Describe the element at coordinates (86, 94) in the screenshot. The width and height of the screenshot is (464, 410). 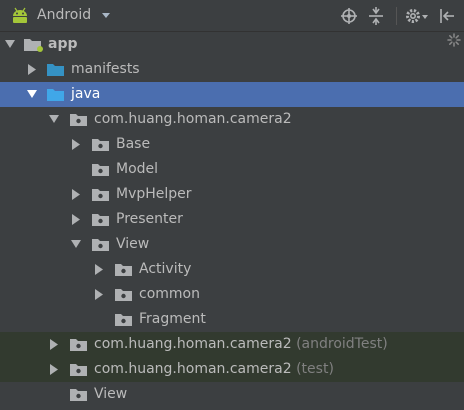
I see `tree-label-java: java` at that location.